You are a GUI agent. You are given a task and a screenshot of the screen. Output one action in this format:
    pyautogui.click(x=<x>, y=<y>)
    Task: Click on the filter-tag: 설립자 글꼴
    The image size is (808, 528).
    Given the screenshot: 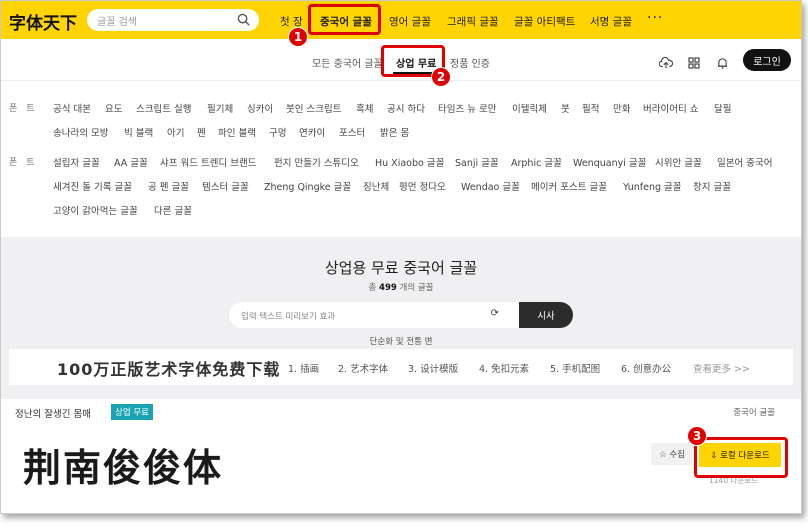 What is the action you would take?
    pyautogui.click(x=76, y=162)
    